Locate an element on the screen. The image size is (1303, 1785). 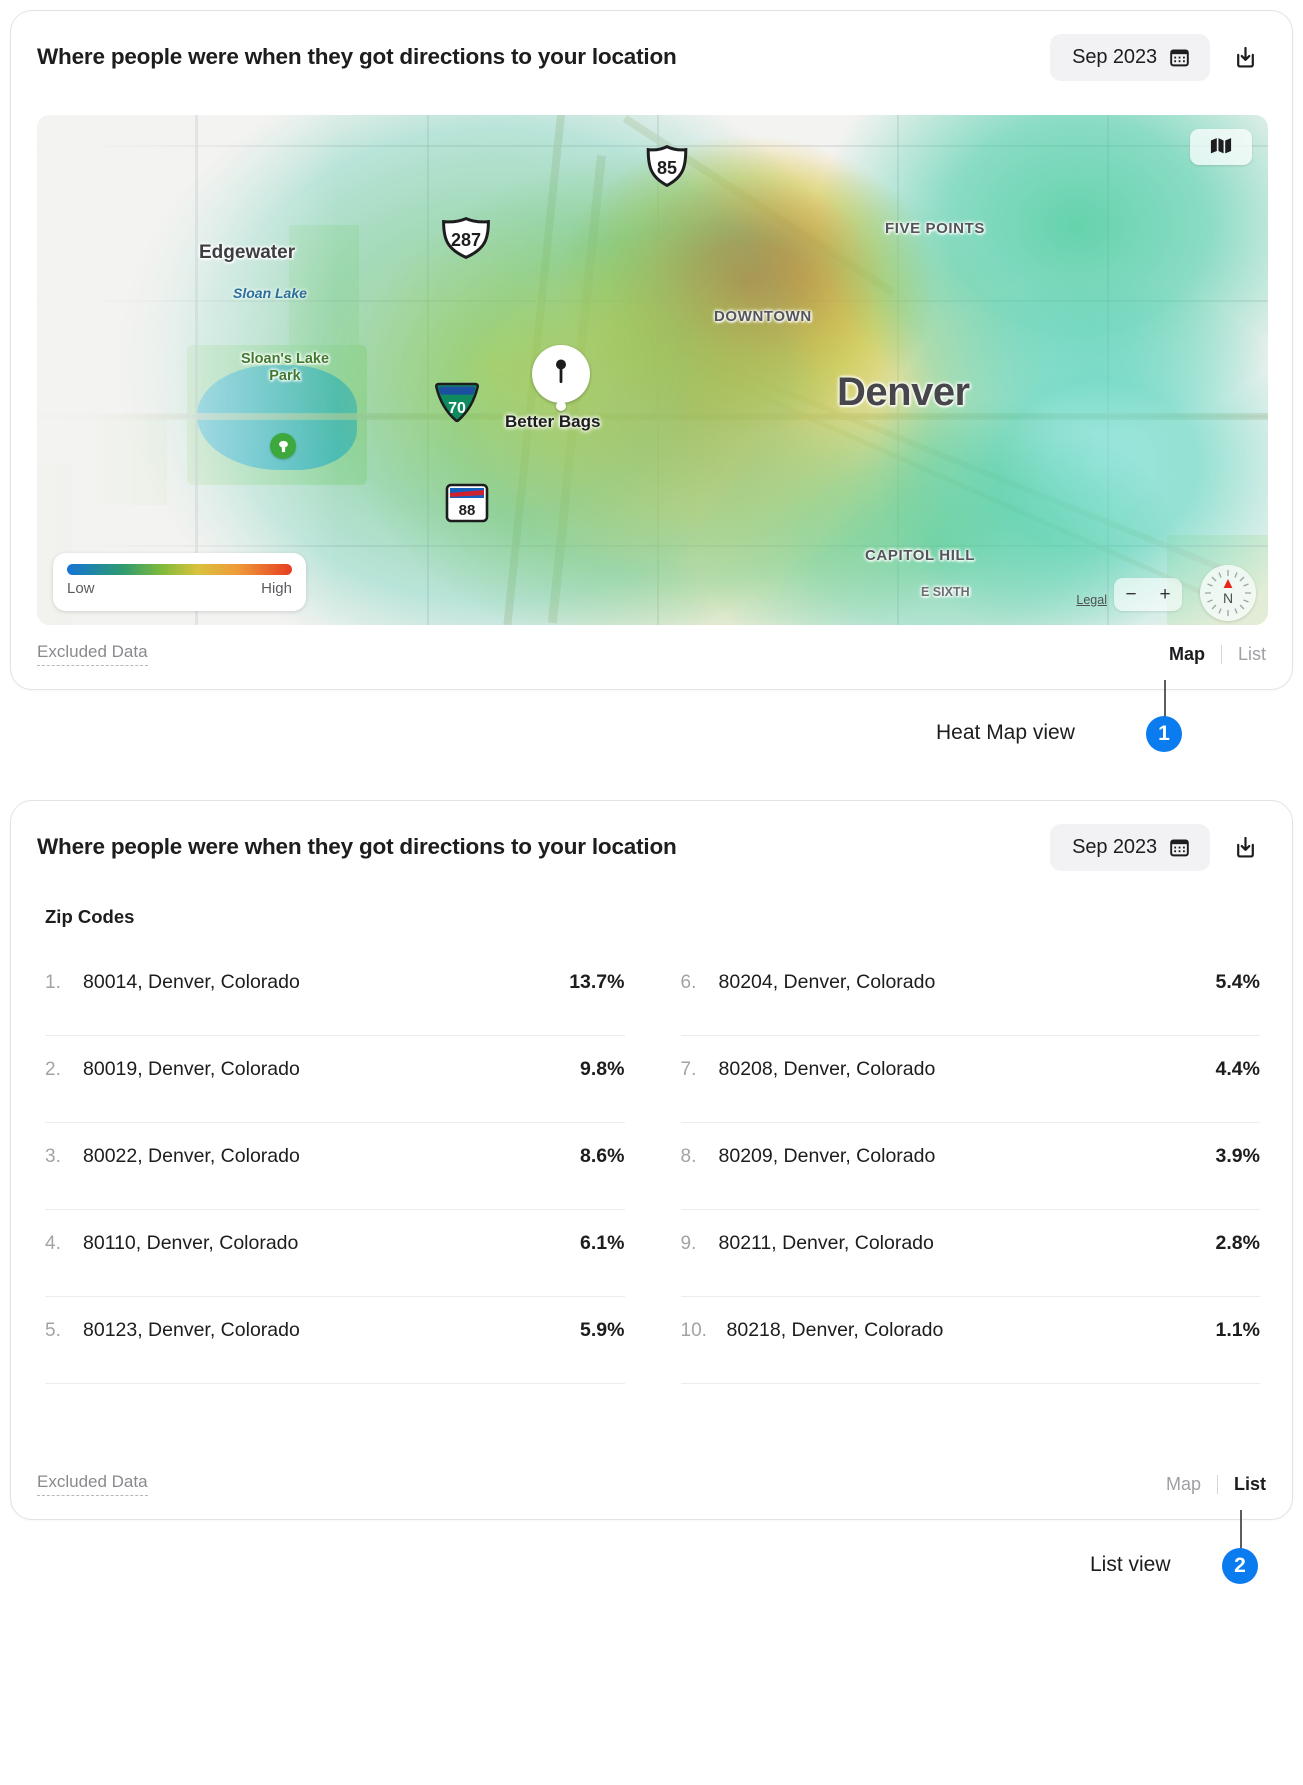
highway-shield-85: 85 is located at coordinates (667, 166).